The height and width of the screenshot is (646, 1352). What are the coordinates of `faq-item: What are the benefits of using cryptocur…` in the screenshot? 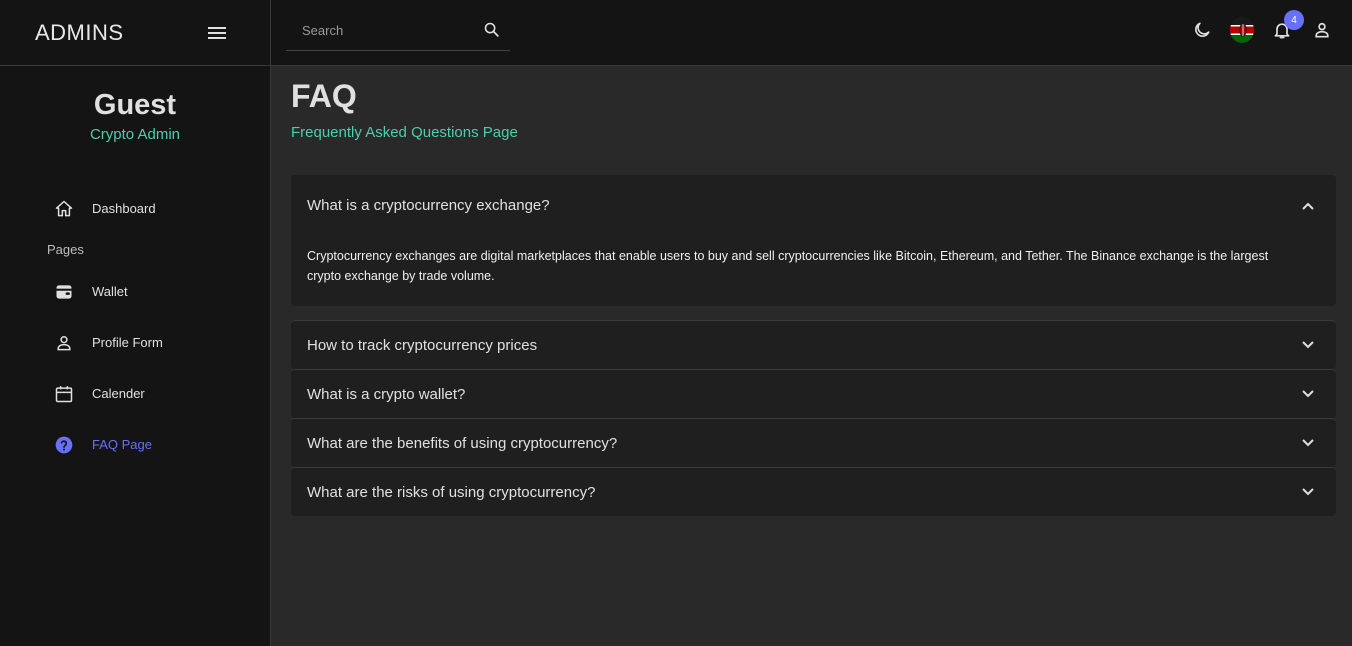 It's located at (813, 442).